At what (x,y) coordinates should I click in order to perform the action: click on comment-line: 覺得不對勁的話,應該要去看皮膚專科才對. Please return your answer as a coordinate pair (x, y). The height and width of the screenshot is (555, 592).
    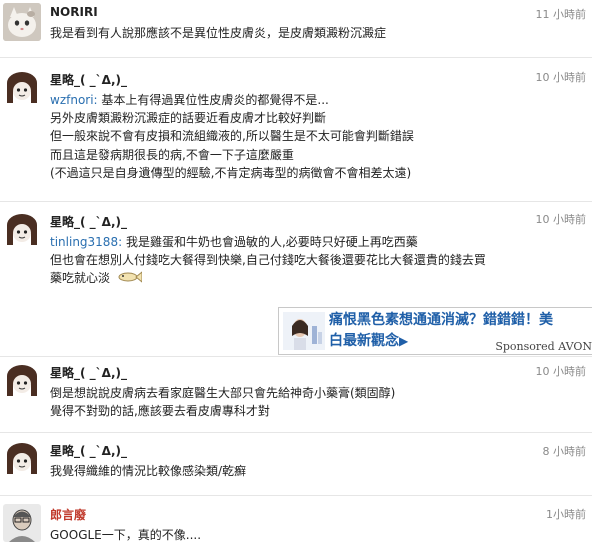
    Looking at the image, I should click on (160, 411).